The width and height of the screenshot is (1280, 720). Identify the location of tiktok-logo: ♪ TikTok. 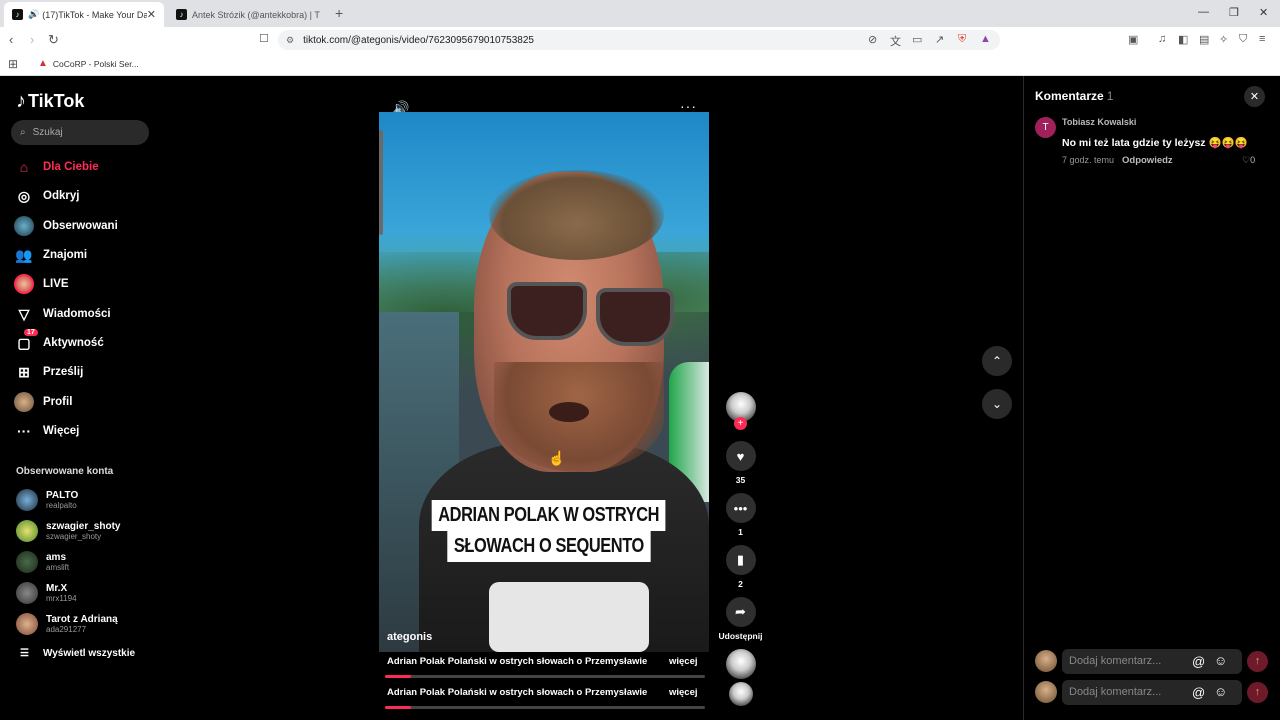
(50, 101).